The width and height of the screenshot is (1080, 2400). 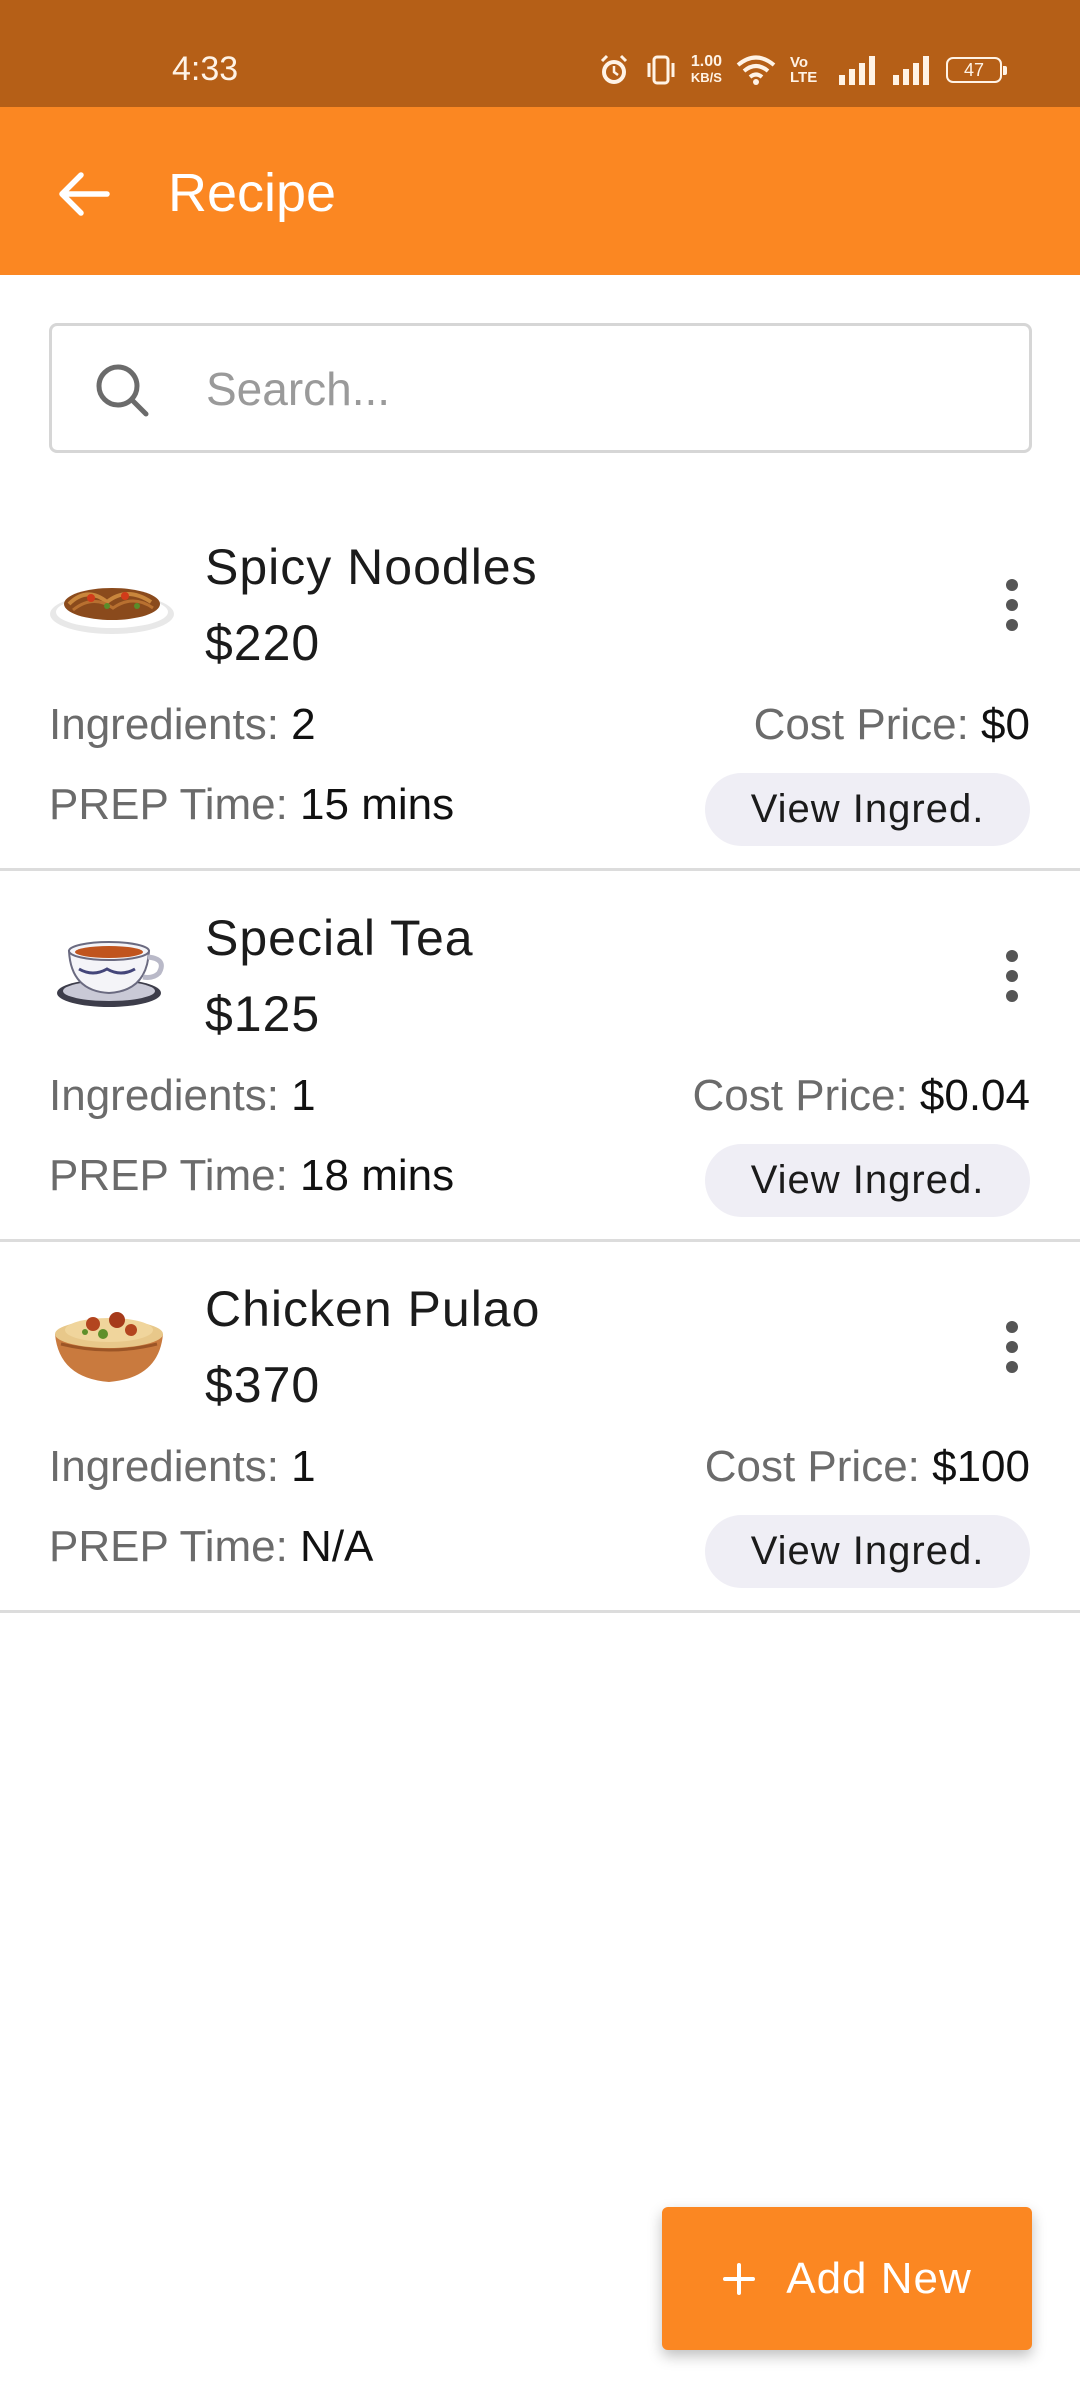 I want to click on add-new-button: Add New, so click(x=847, y=2278).